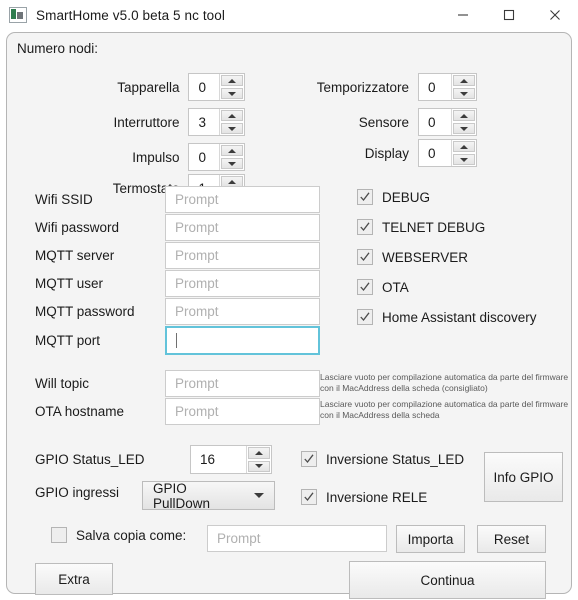 This screenshot has height=600, width=578. I want to click on field-label-wifi-password: Wifi password, so click(77, 227).